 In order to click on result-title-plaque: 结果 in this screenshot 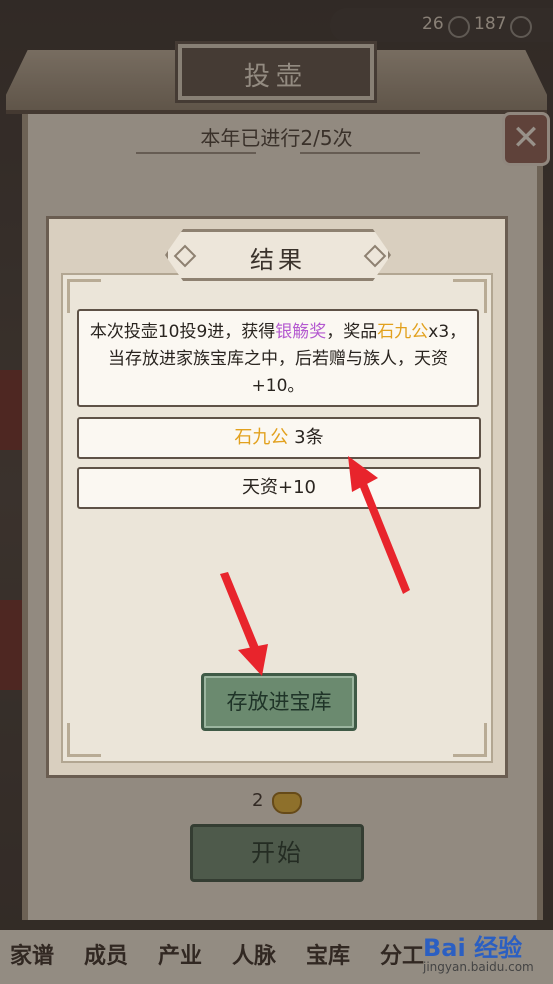, I will do `click(278, 255)`.